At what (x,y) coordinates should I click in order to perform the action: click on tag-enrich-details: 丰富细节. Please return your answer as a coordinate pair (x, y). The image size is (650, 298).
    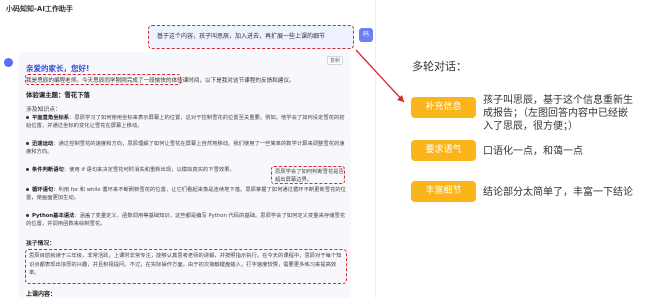
    Looking at the image, I should click on (443, 191).